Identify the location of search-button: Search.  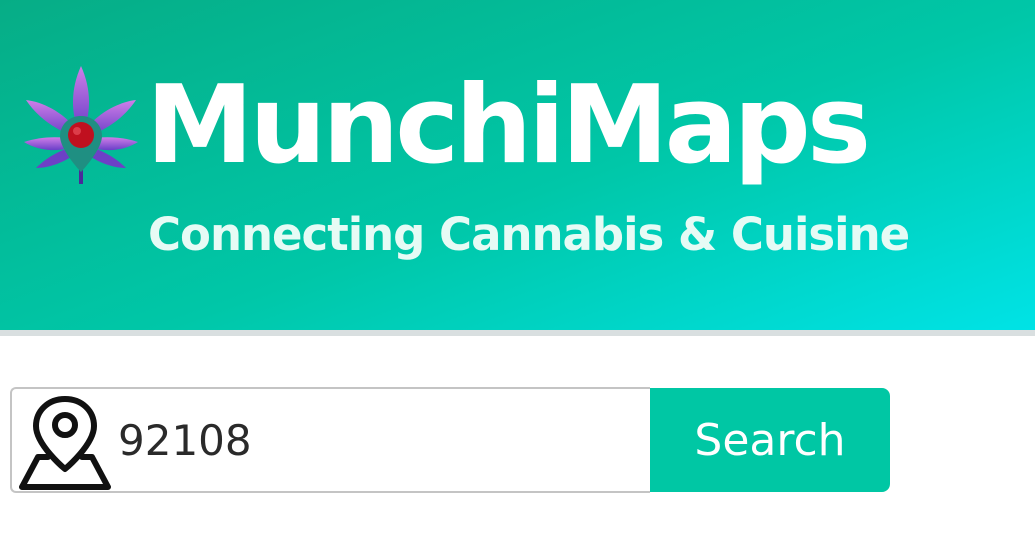
(770, 440).